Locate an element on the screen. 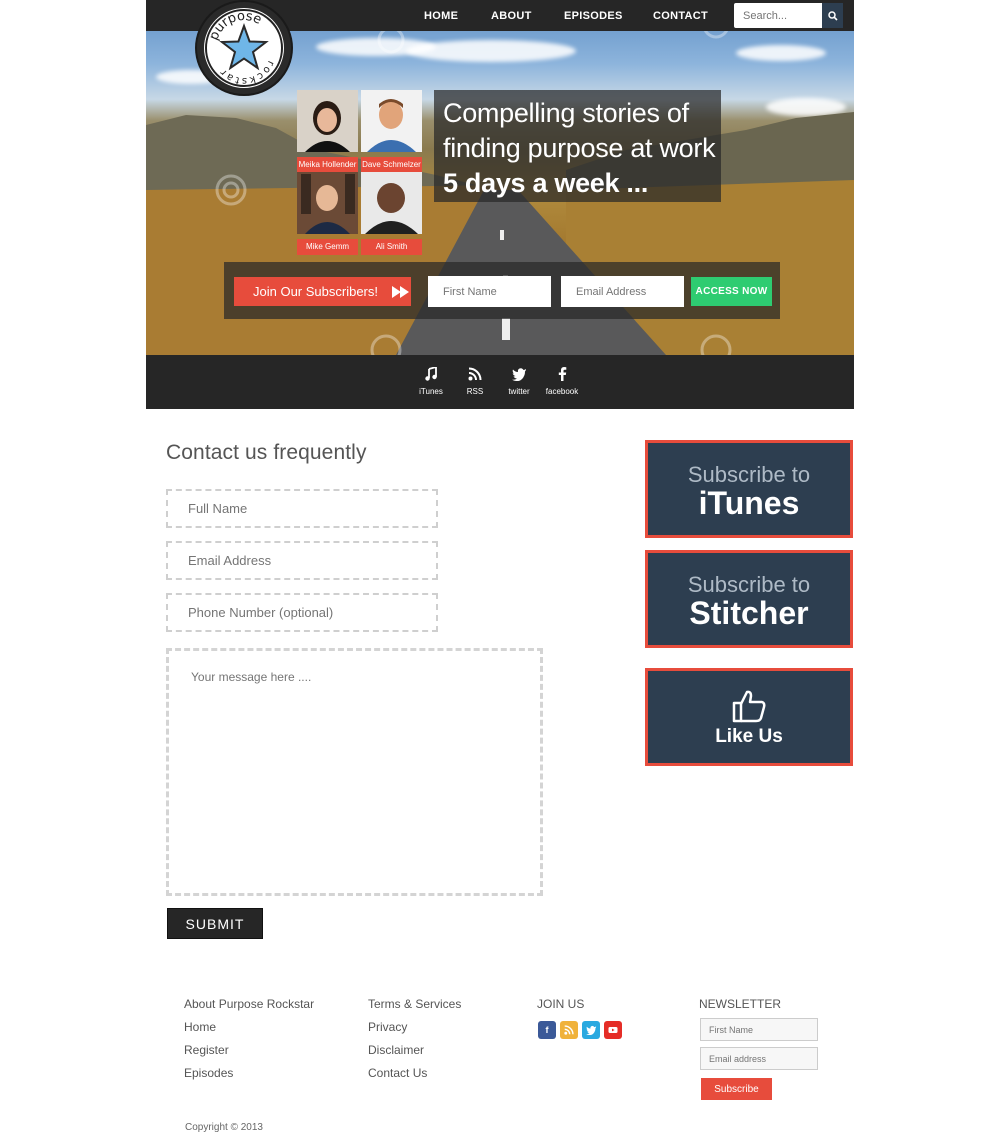 The width and height of the screenshot is (1000, 1147). social-label: facebook is located at coordinates (562, 391).